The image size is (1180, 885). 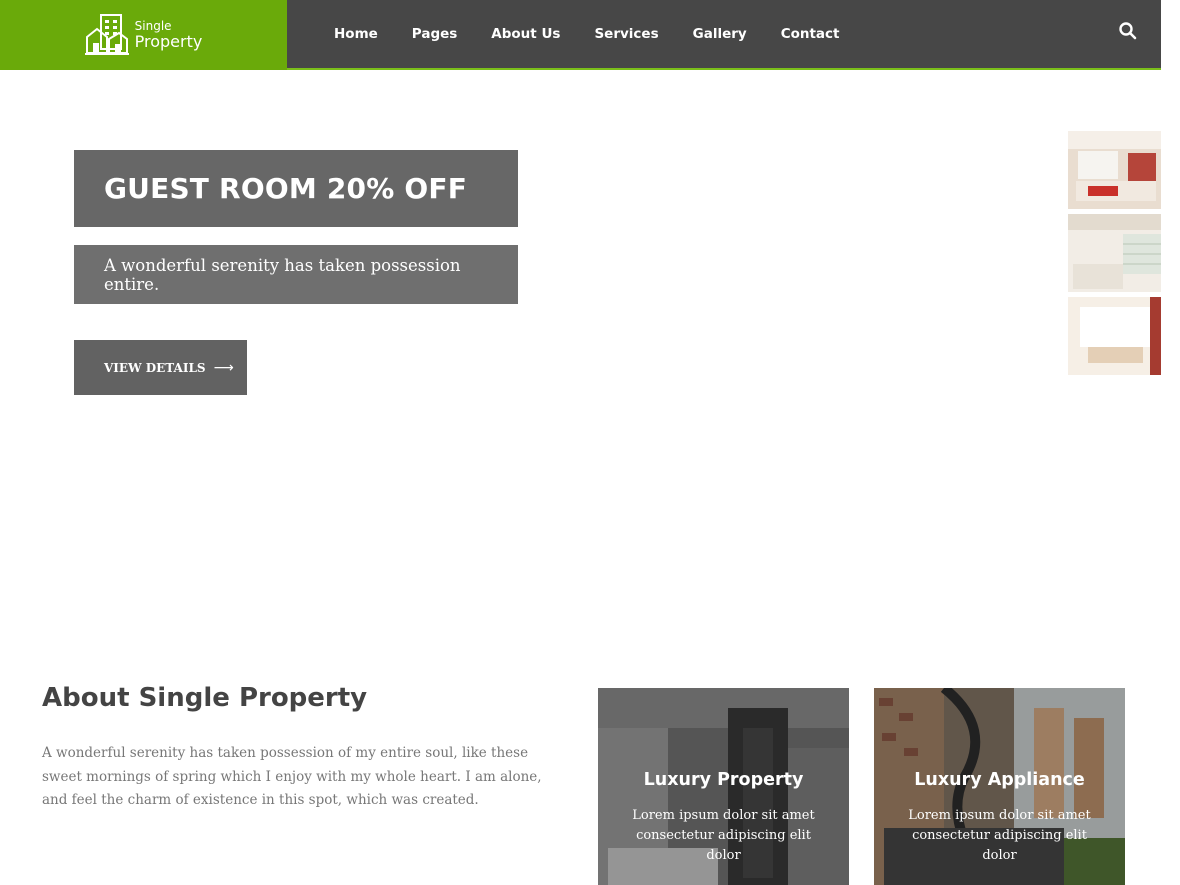 I want to click on living-room-thumbnail-image, so click(x=1114, y=170).